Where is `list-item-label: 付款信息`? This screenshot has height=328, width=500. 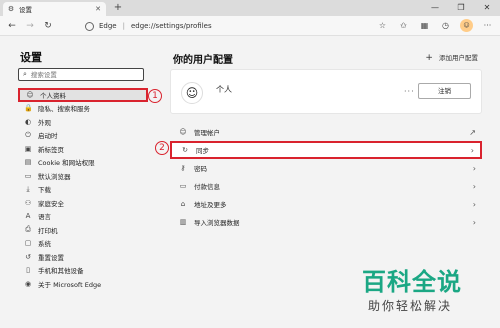
list-item-label: 付款信息 is located at coordinates (207, 187).